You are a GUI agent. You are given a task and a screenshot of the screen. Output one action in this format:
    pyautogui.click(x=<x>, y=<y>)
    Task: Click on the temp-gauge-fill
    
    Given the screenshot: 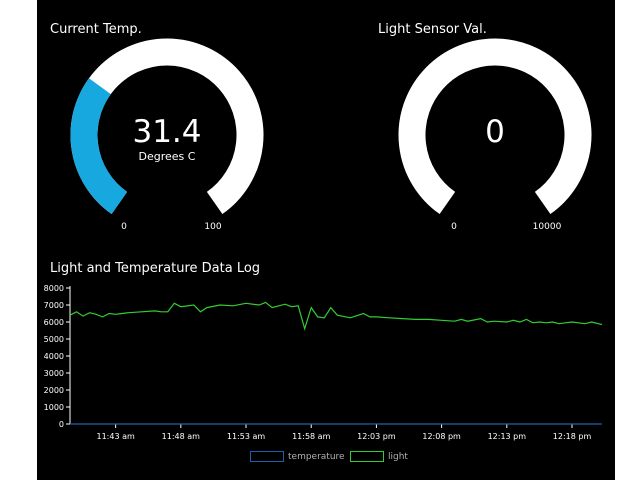 What is the action you would take?
    pyautogui.click(x=99, y=146)
    